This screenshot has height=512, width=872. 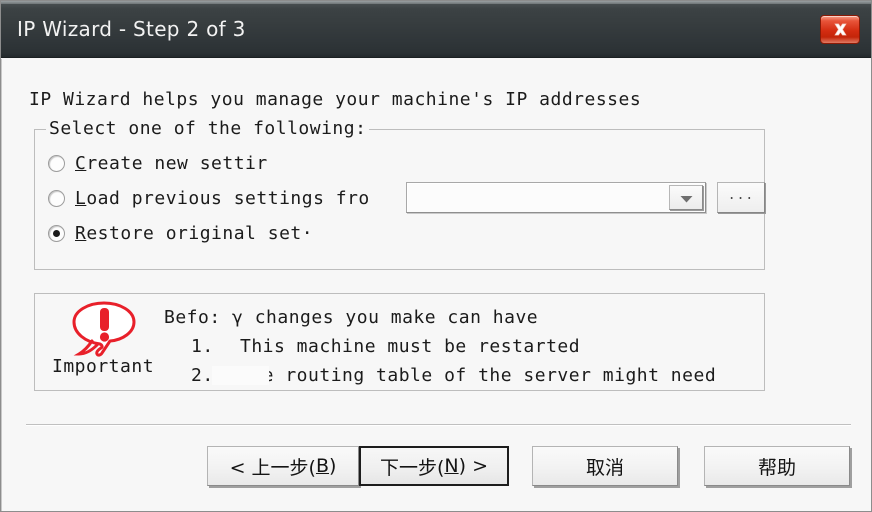 What do you see at coordinates (81, 198) in the screenshot?
I see `accel-key-l: L` at bounding box center [81, 198].